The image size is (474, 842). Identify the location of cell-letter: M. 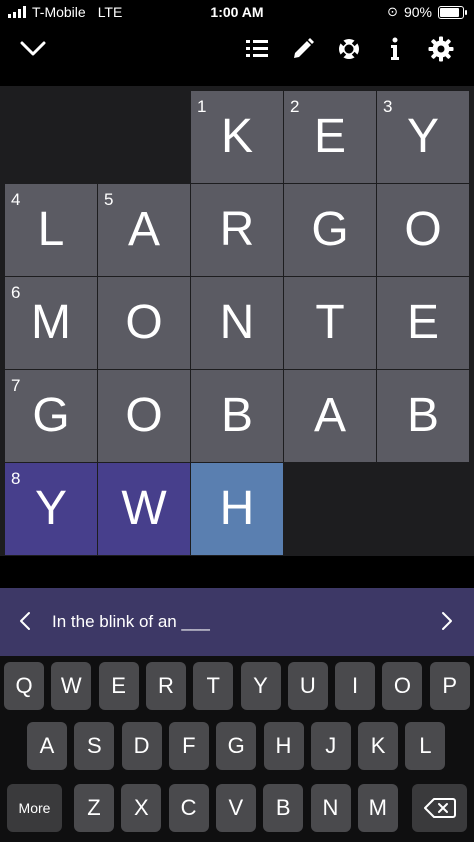
(51, 322).